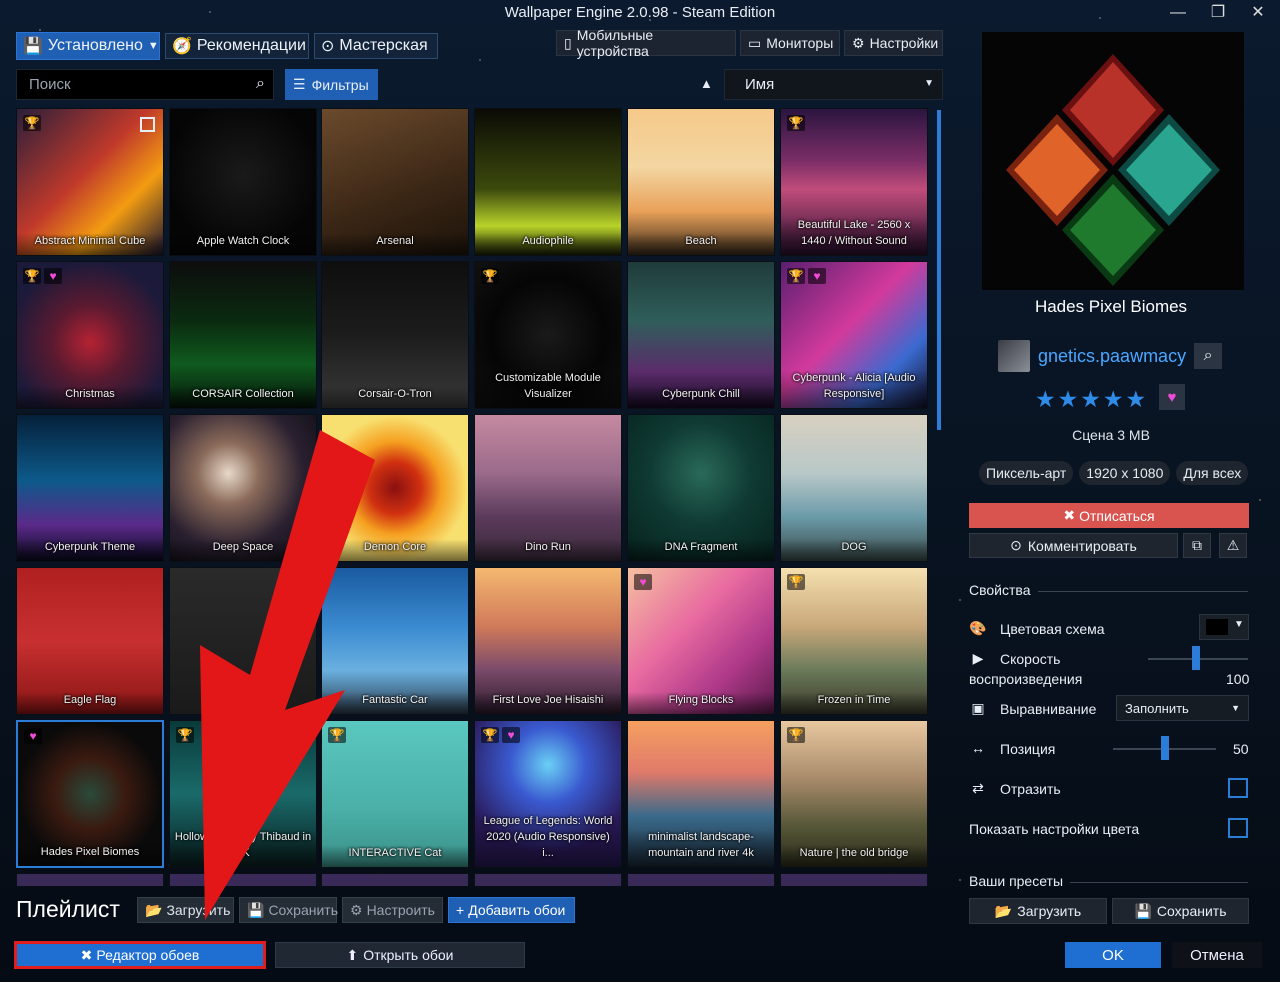 The width and height of the screenshot is (1280, 982). Describe the element at coordinates (806, 276) in the screenshot. I see `tile-badges: 🏆 ♥` at that location.